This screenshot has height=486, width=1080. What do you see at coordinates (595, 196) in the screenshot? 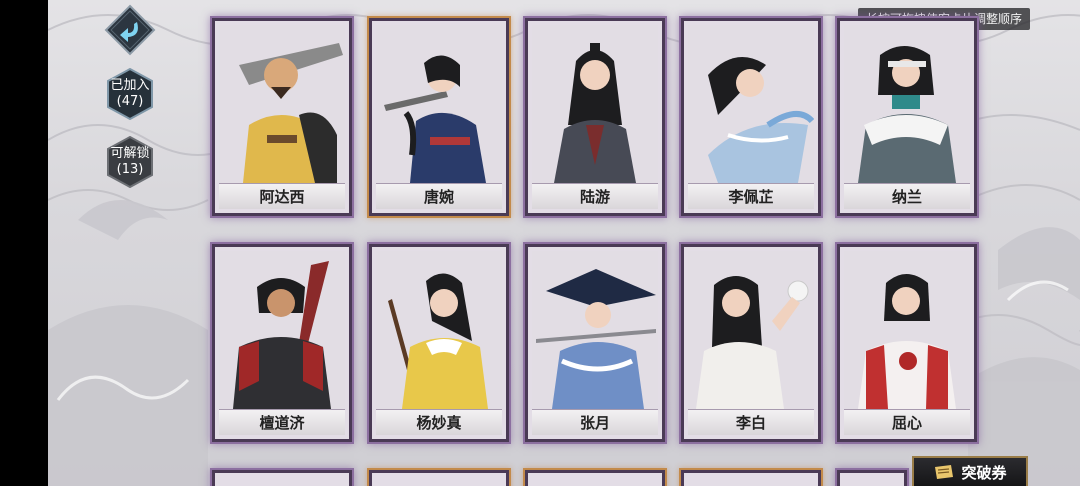
I see `hero-name: 陆游` at bounding box center [595, 196].